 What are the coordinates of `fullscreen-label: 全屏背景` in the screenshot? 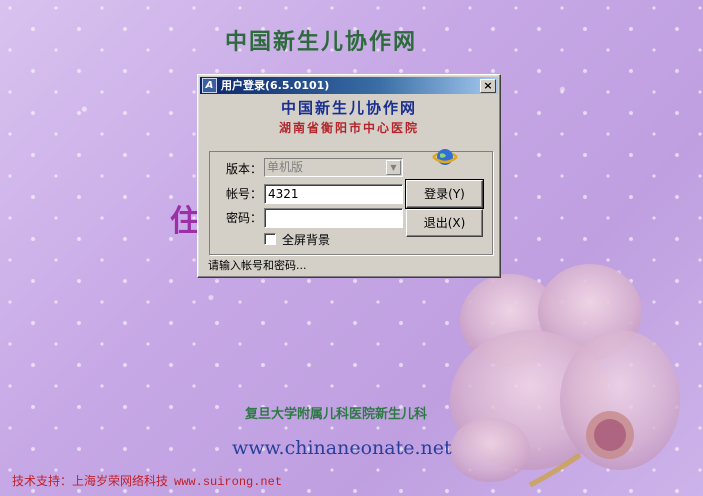 It's located at (306, 239).